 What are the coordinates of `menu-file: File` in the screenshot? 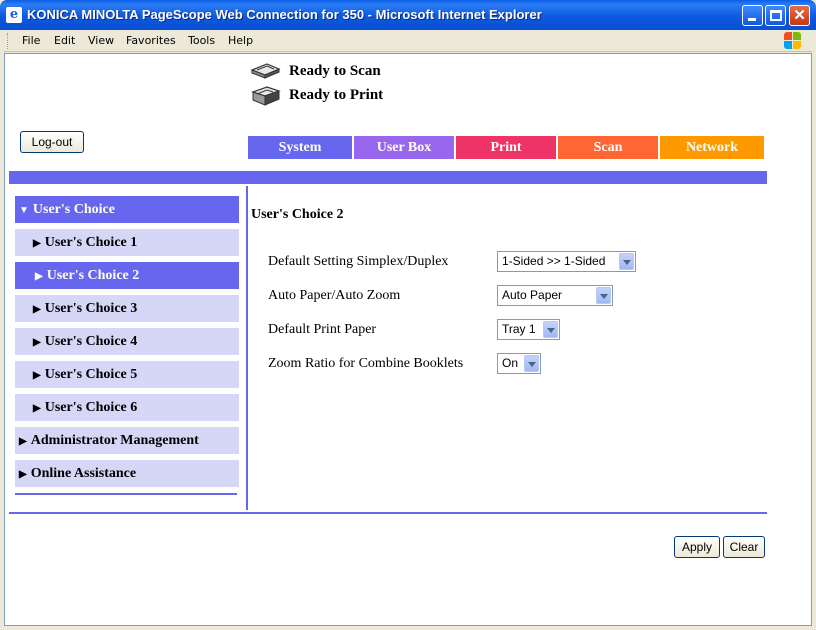 It's located at (31, 40).